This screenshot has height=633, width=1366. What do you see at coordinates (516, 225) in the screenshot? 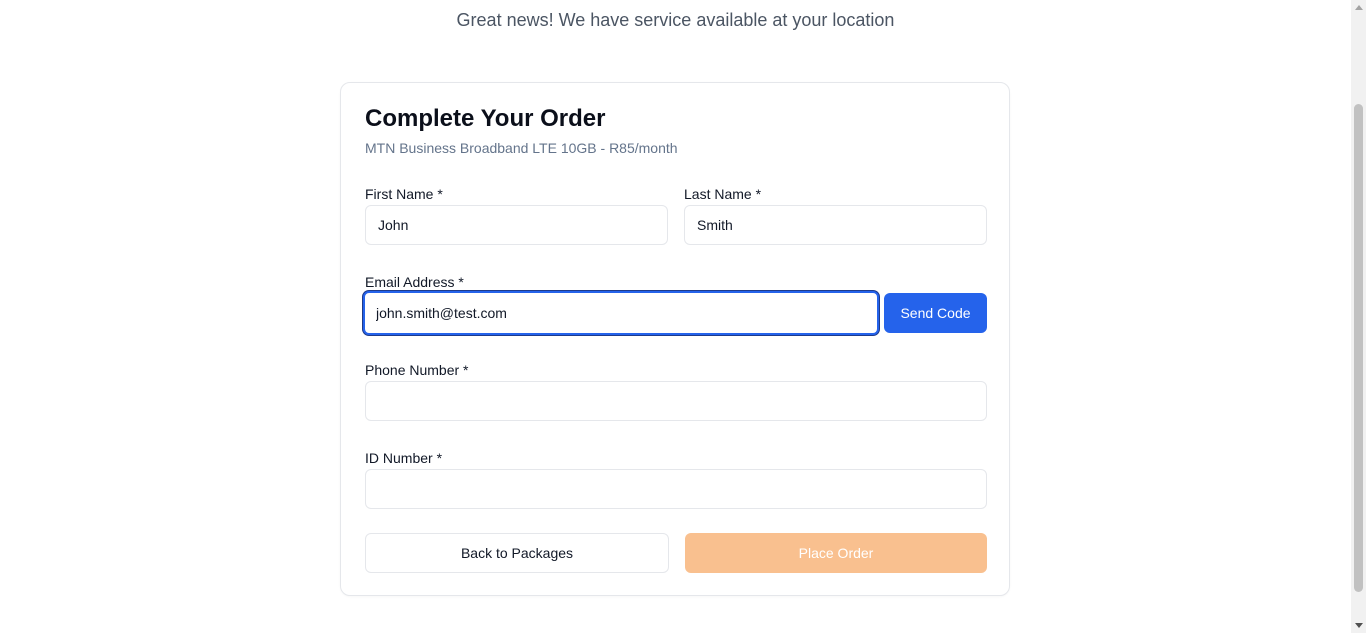
I see `first-name-input` at bounding box center [516, 225].